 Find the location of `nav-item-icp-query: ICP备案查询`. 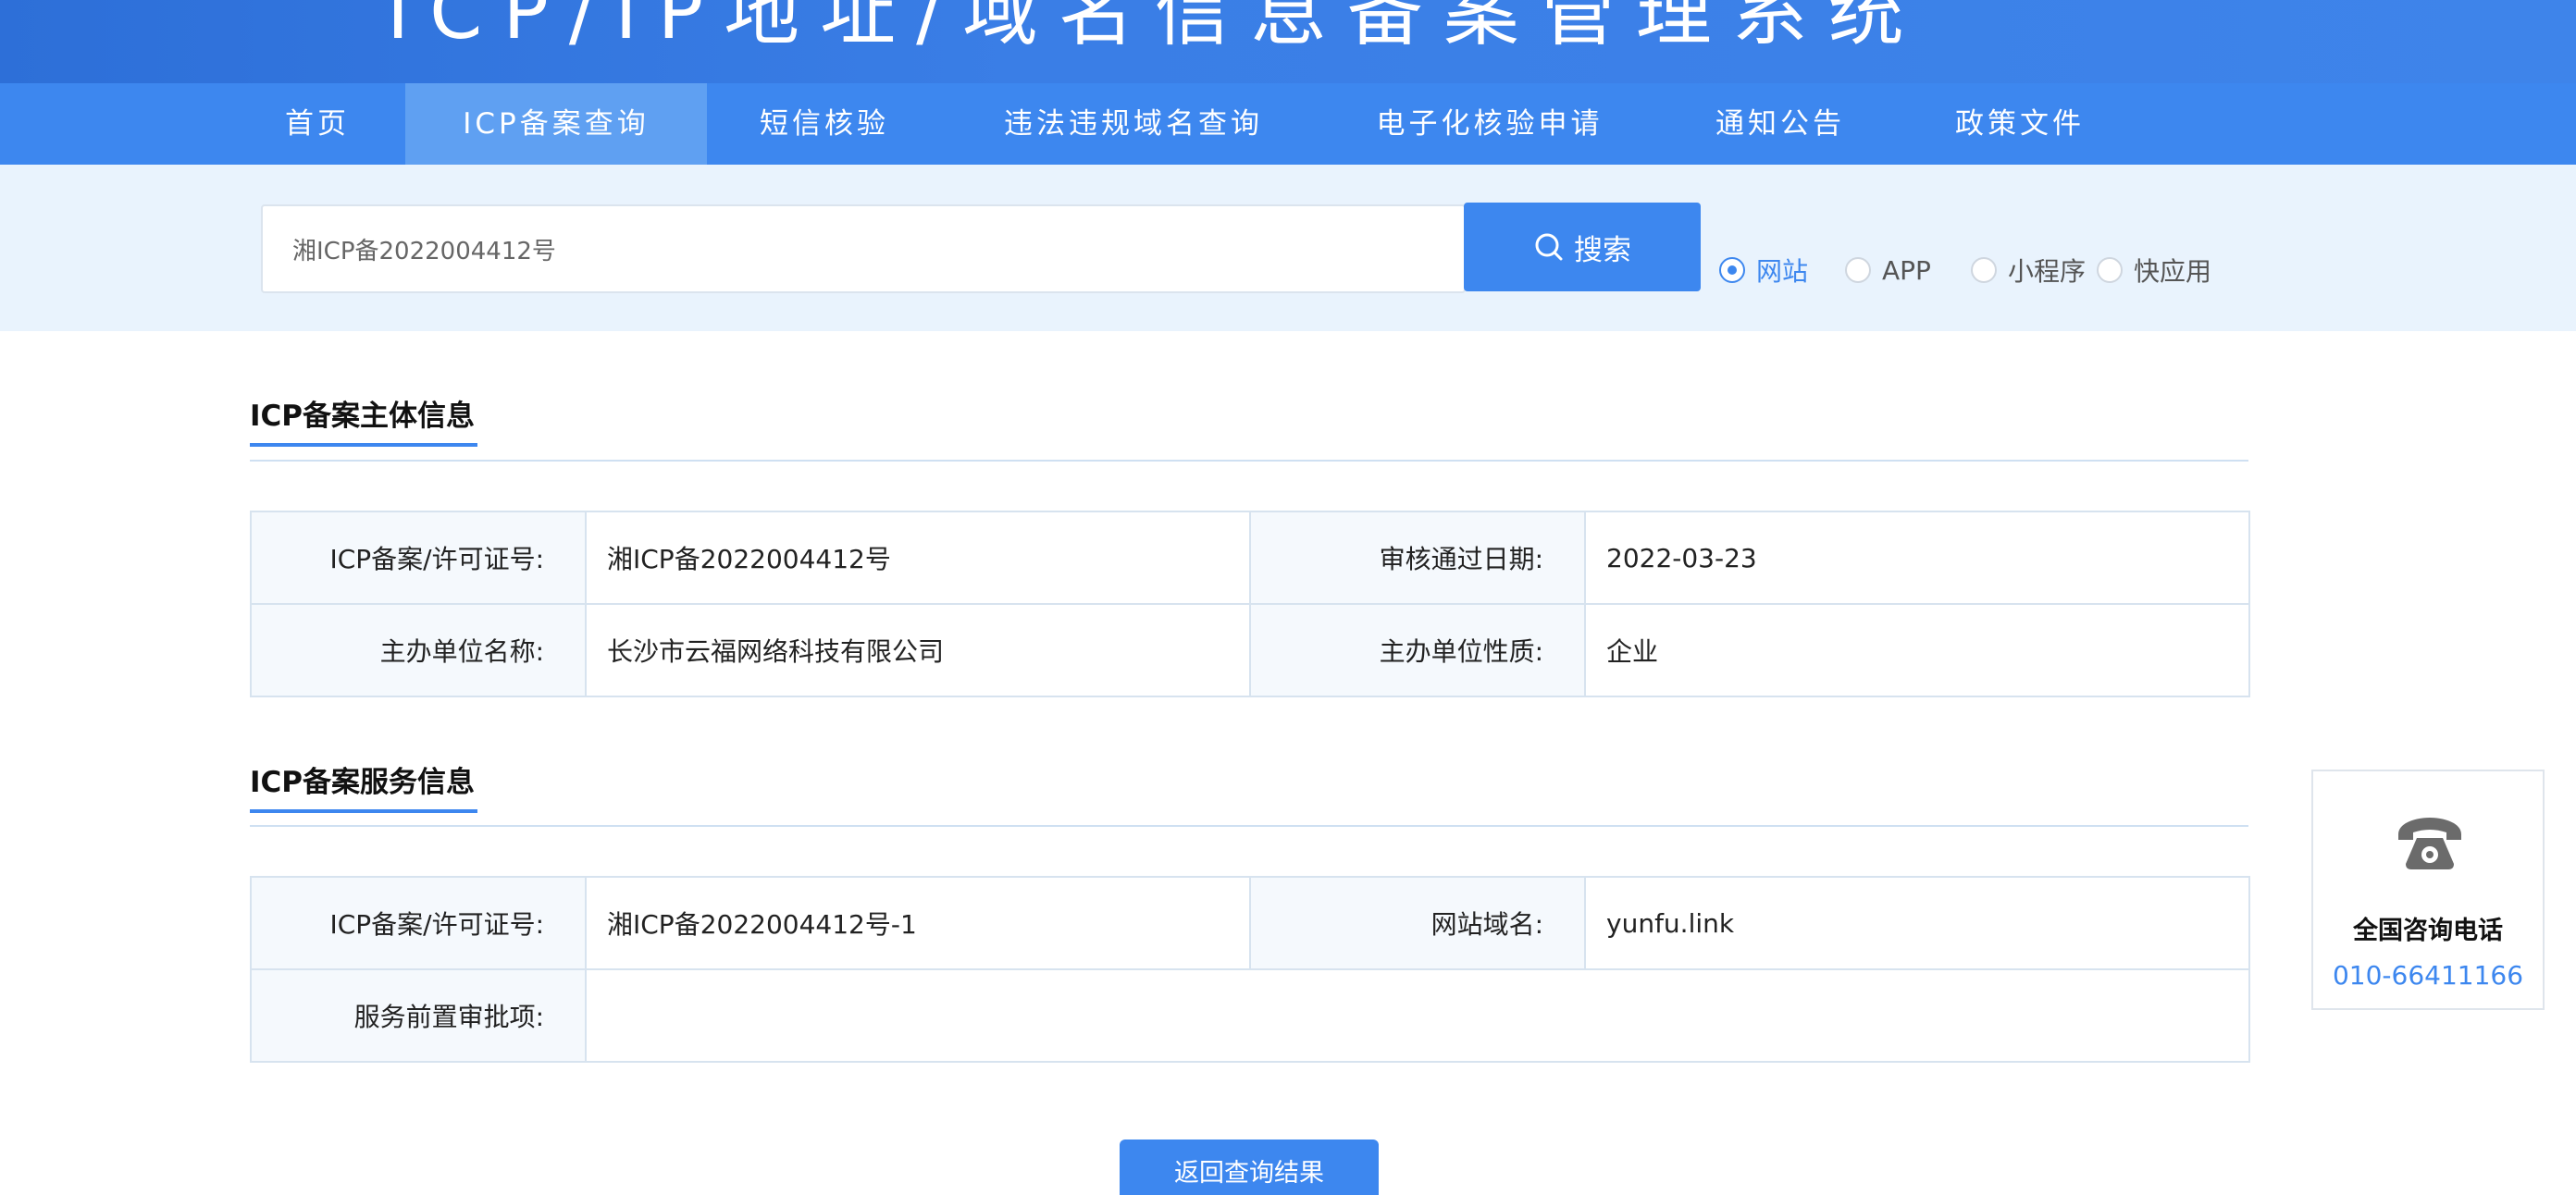

nav-item-icp-query: ICP备案查询 is located at coordinates (556, 124).